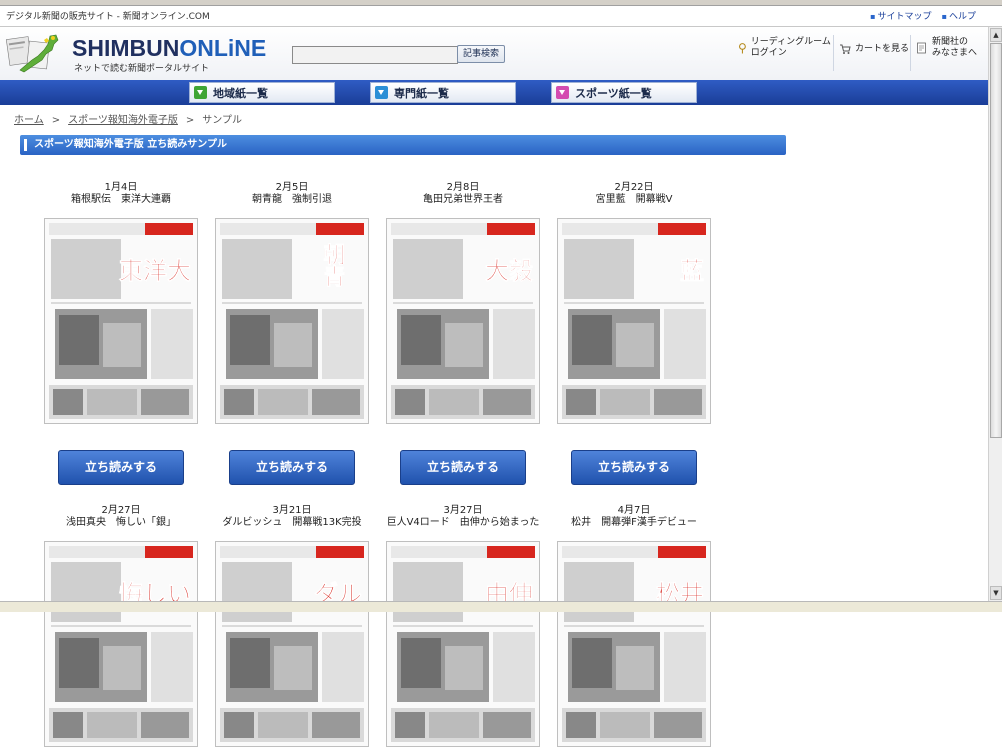 This screenshot has height=747, width=1002. What do you see at coordinates (613, 93) in the screenshot?
I see `tab-label: スポーツ紙一覧` at bounding box center [613, 93].